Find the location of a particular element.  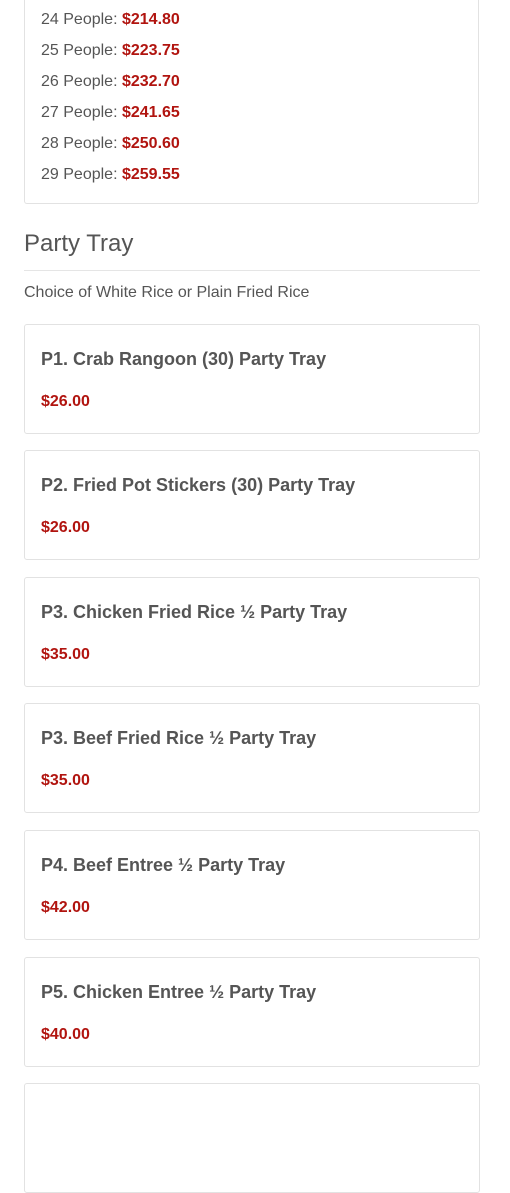

section-divider is located at coordinates (252, 270).